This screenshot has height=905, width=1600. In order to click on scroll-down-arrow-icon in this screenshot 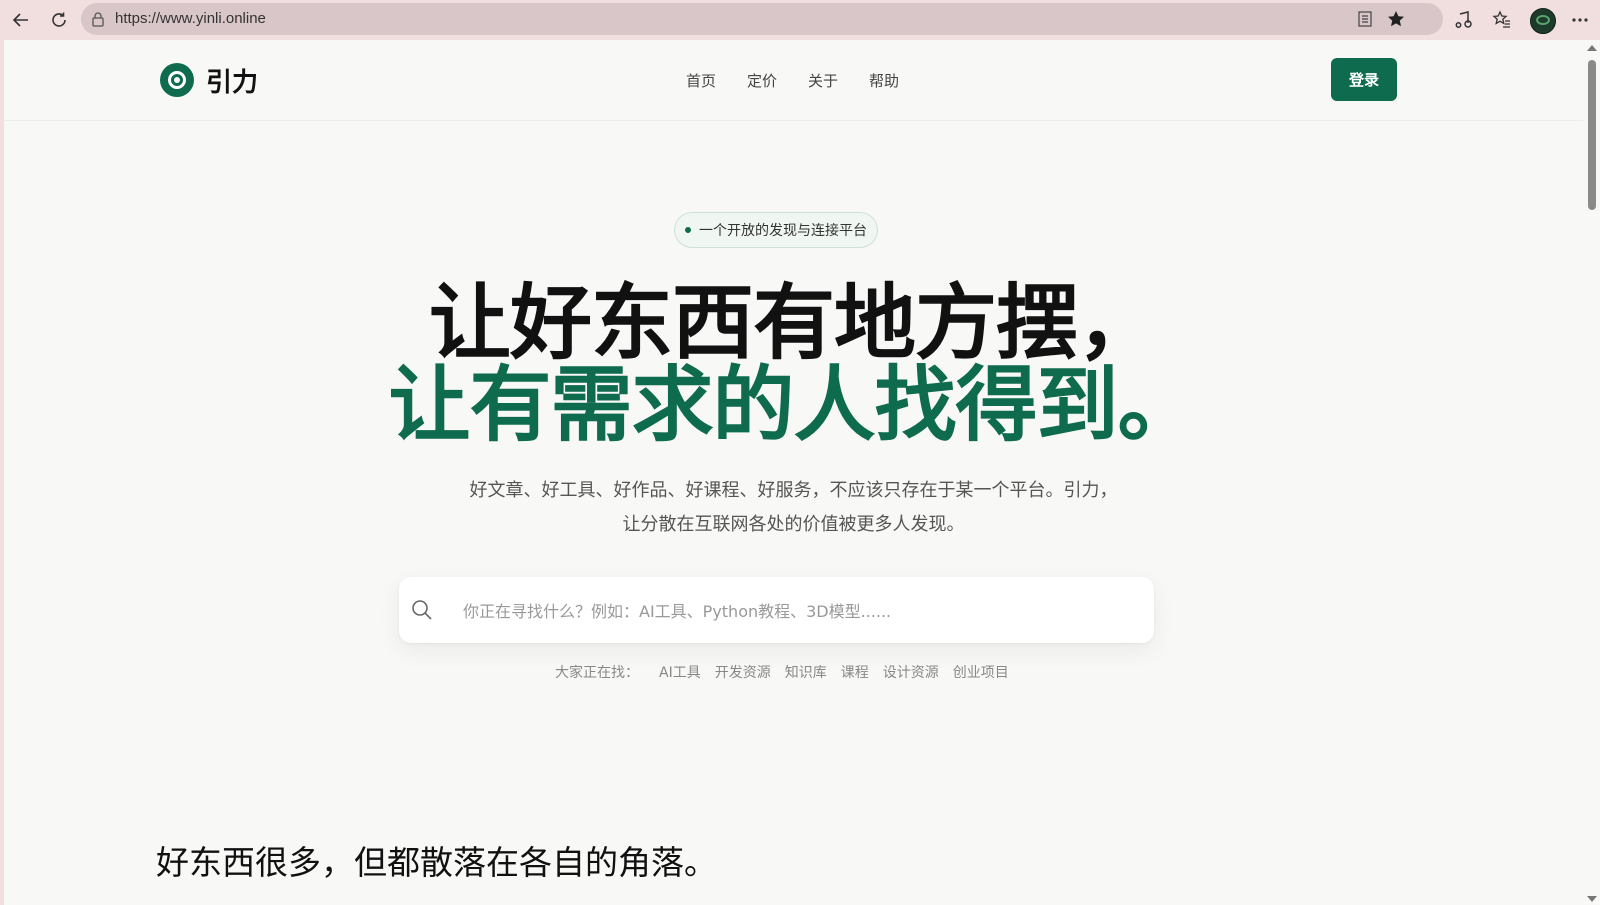, I will do `click(1592, 899)`.